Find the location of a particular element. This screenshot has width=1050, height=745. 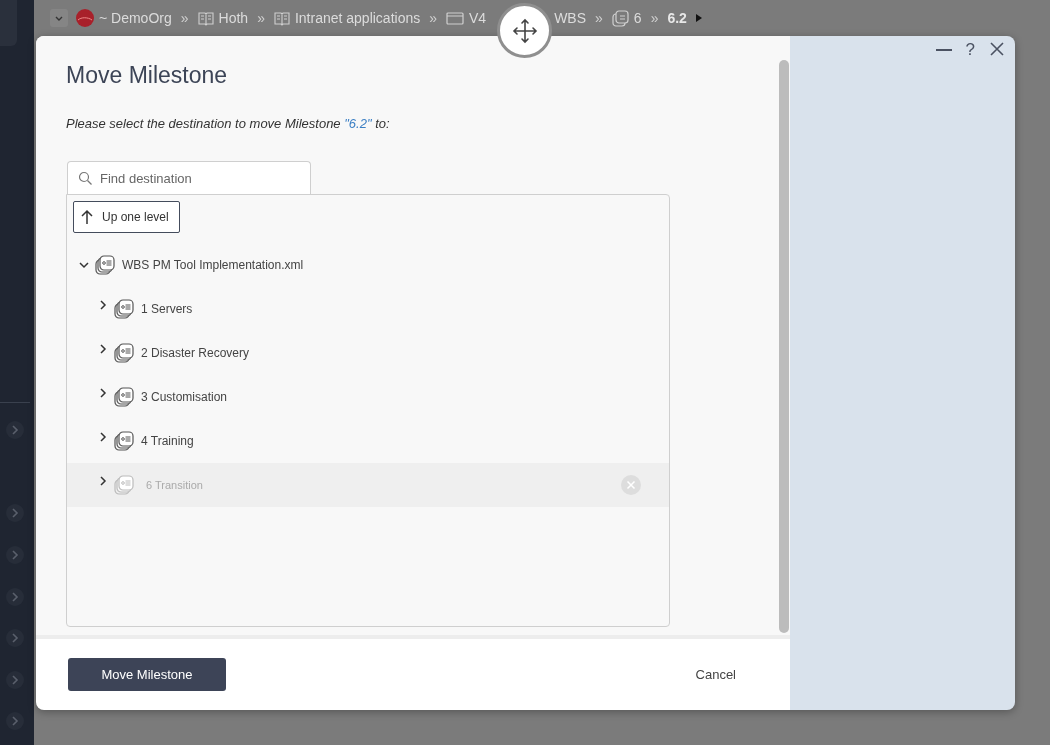

tree-item-label: 1 Servers is located at coordinates (167, 310).